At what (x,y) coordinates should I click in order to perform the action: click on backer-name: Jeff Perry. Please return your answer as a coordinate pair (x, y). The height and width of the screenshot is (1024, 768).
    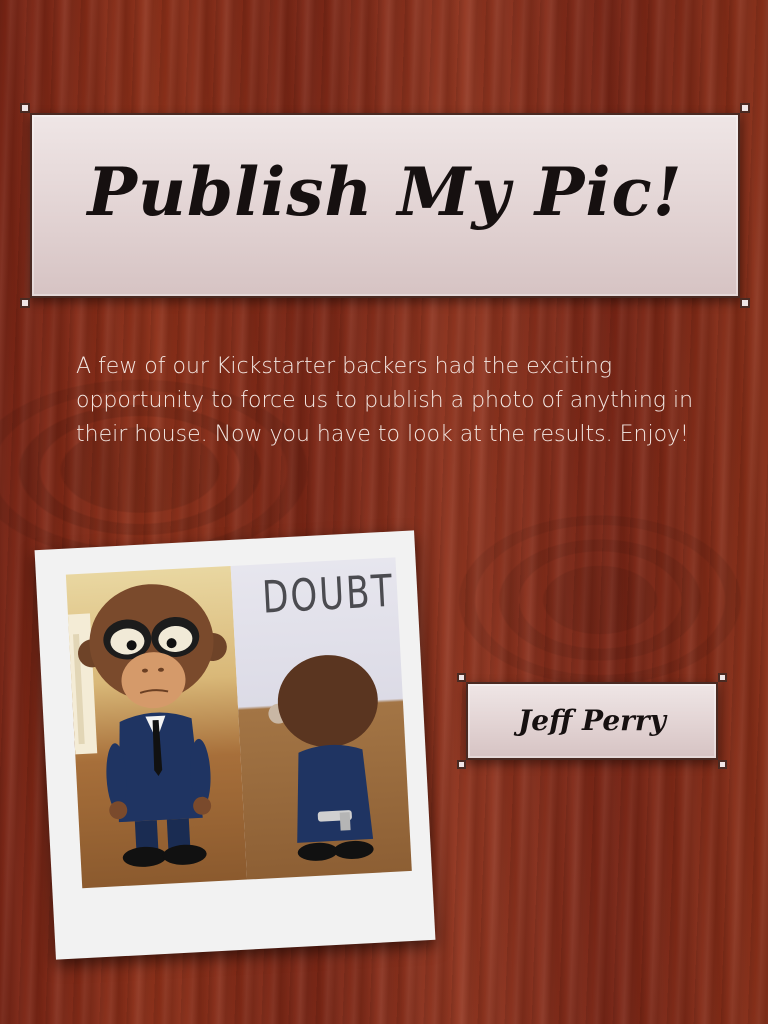
    Looking at the image, I should click on (592, 720).